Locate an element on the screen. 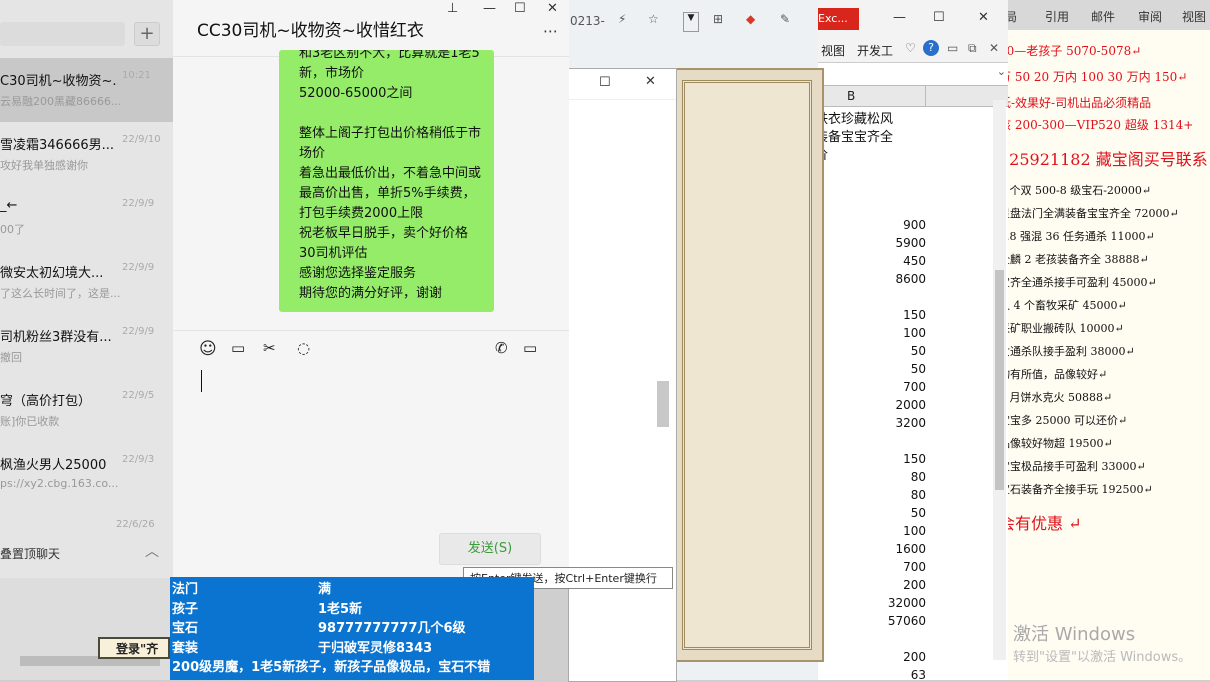 The width and height of the screenshot is (1210, 682). folder-icon: ▭ is located at coordinates (242, 350).